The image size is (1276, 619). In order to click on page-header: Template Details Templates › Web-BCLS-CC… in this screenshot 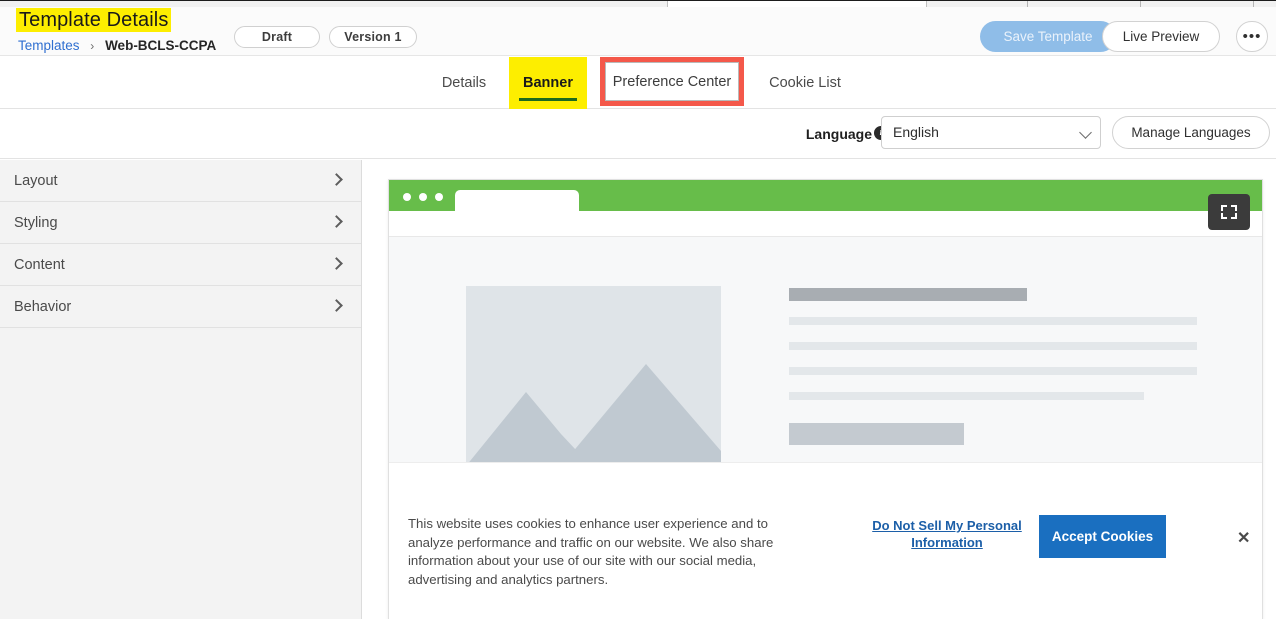, I will do `click(638, 31)`.